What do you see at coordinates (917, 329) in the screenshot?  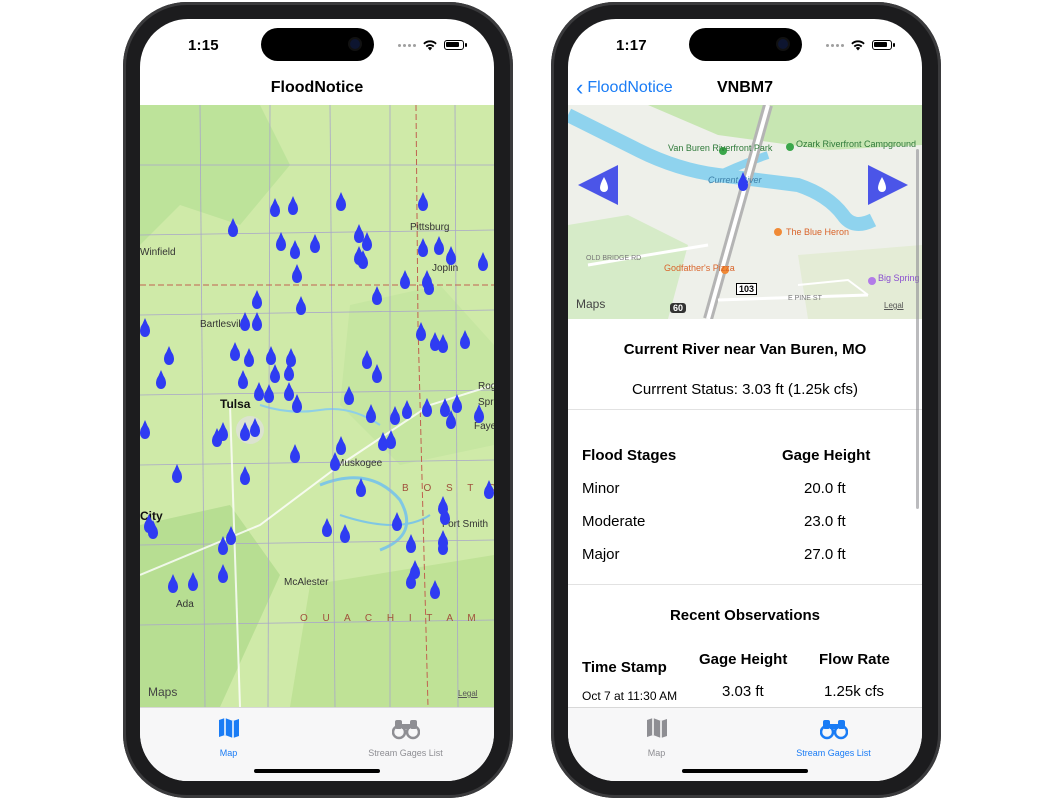 I see `scrollbar` at bounding box center [917, 329].